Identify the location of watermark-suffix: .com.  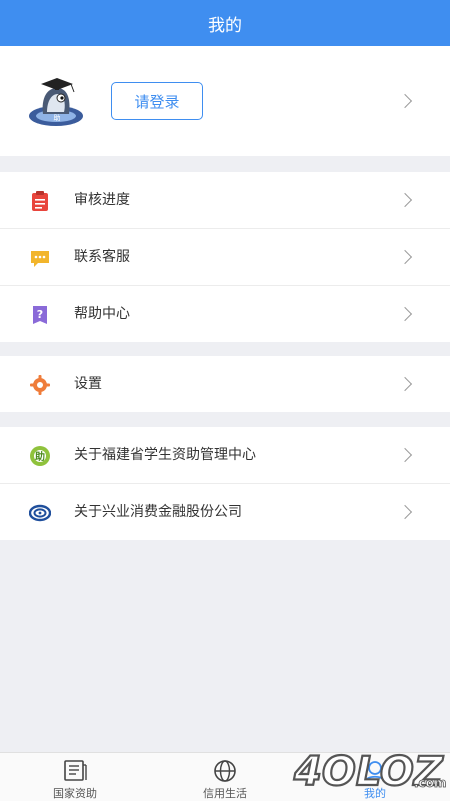
(430, 783).